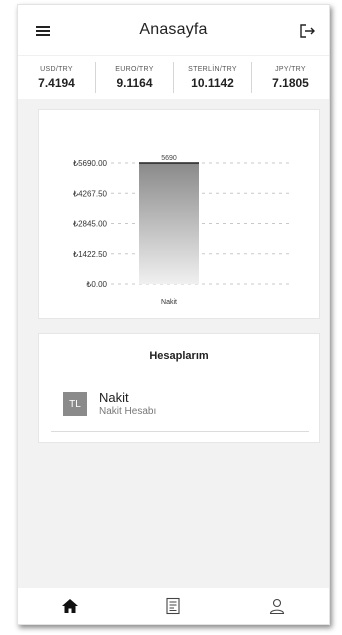  I want to click on page-title: Anasayfa, so click(173, 29).